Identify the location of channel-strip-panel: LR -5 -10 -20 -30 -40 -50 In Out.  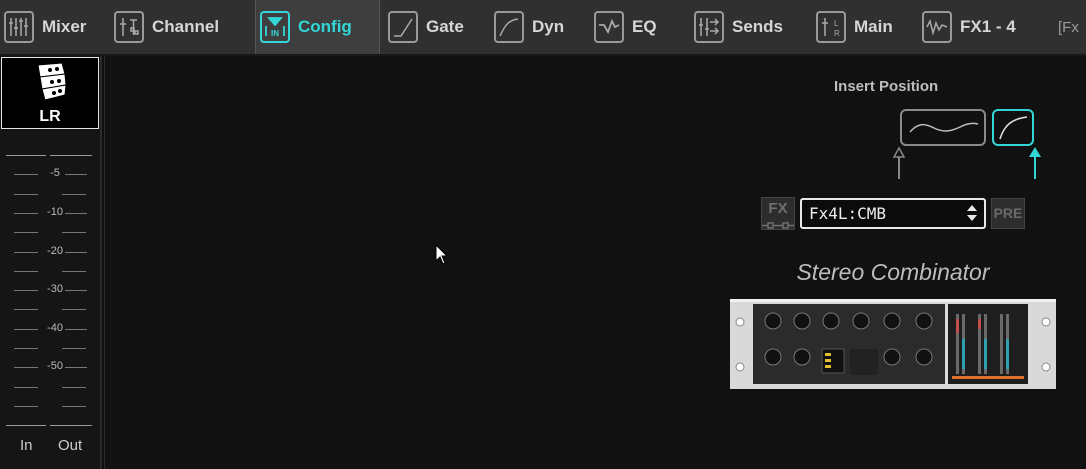
(51, 262).